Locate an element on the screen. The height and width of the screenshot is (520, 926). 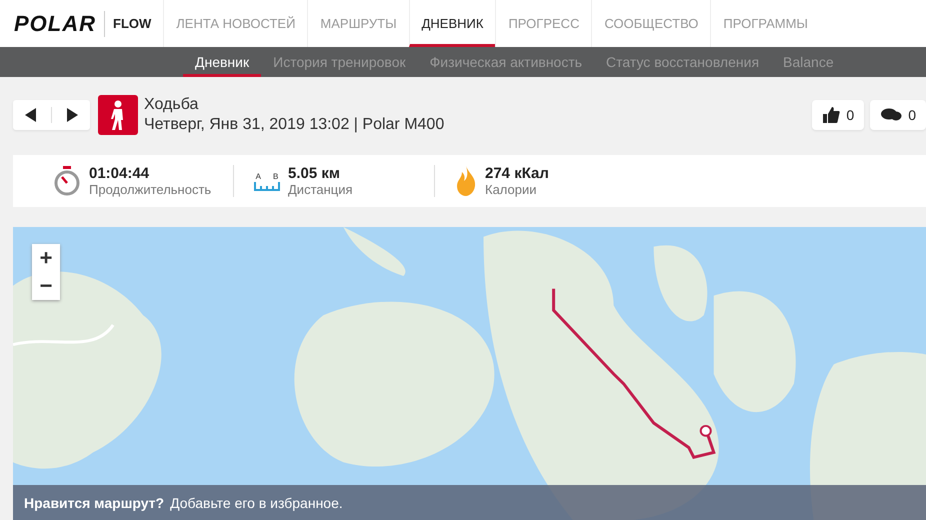
comment-button: 0 is located at coordinates (898, 115).